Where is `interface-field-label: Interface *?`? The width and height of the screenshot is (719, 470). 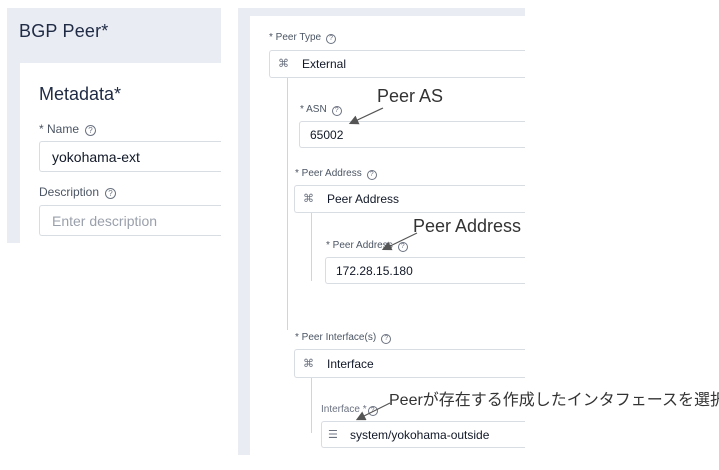 interface-field-label: Interface *? is located at coordinates (349, 410).